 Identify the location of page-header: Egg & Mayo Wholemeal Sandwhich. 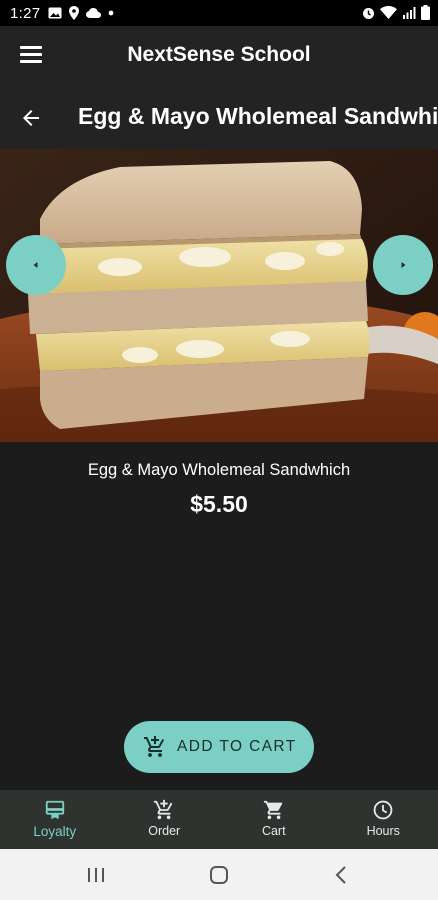
(219, 117).